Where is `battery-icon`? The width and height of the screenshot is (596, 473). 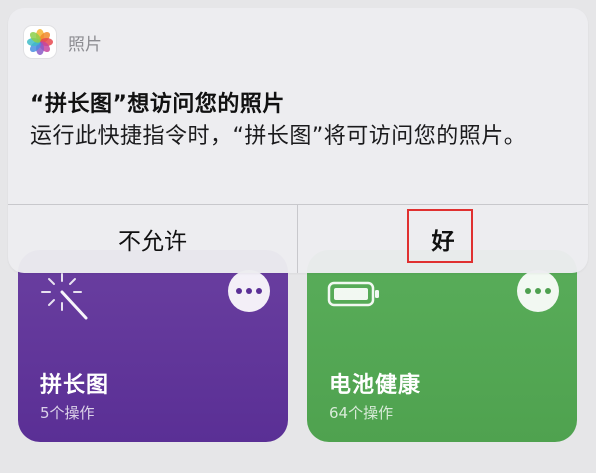
battery-icon is located at coordinates (355, 294).